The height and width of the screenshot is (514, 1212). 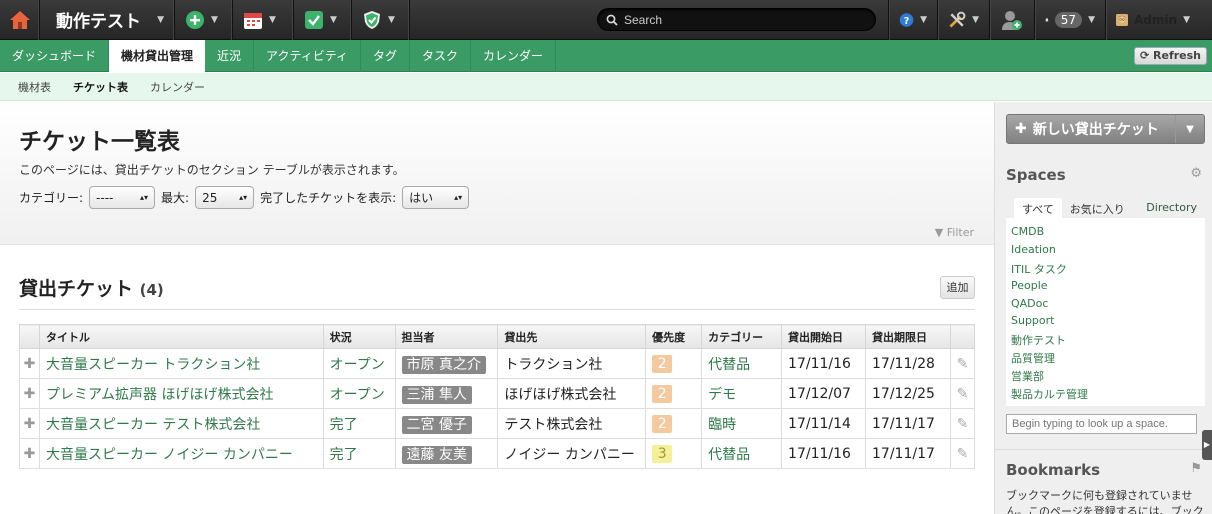 I want to click on column-header-due-date: 貸出期限日, so click(x=908, y=336).